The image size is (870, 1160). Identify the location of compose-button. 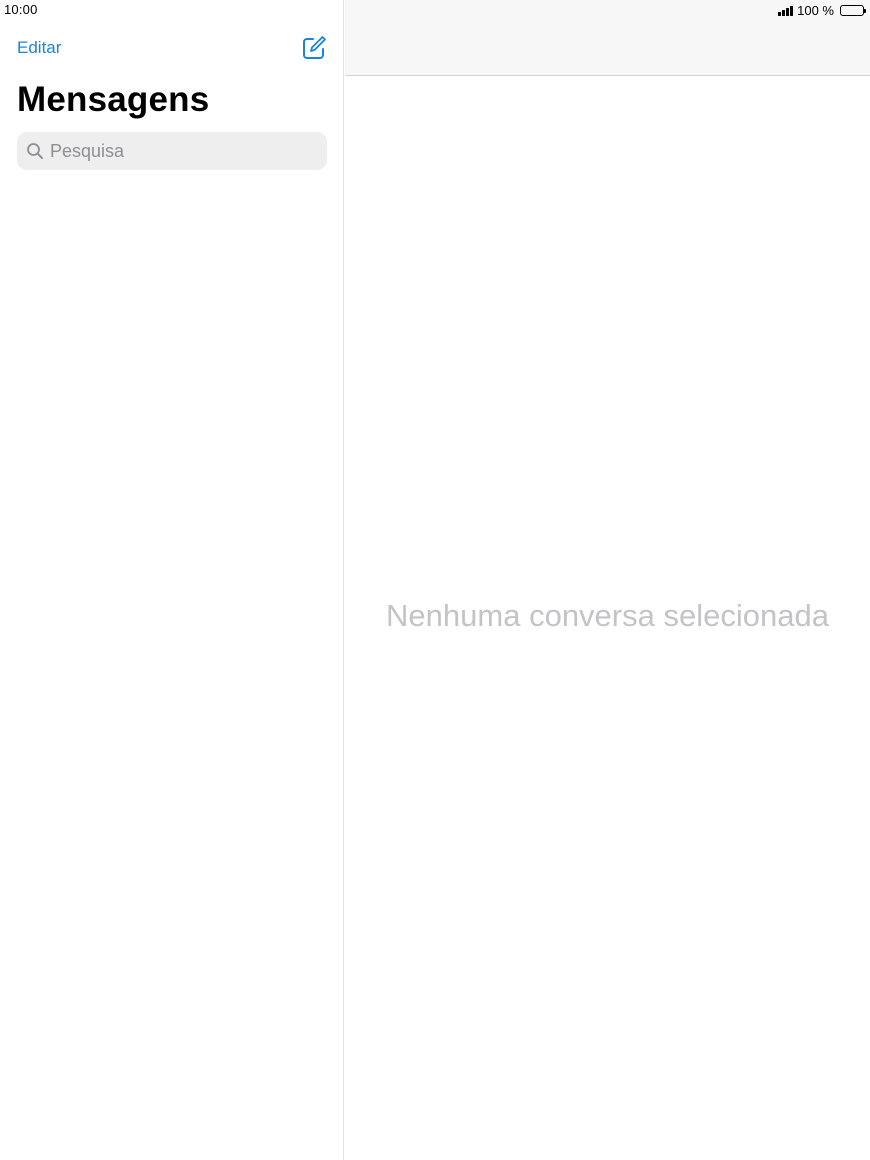
(314, 48).